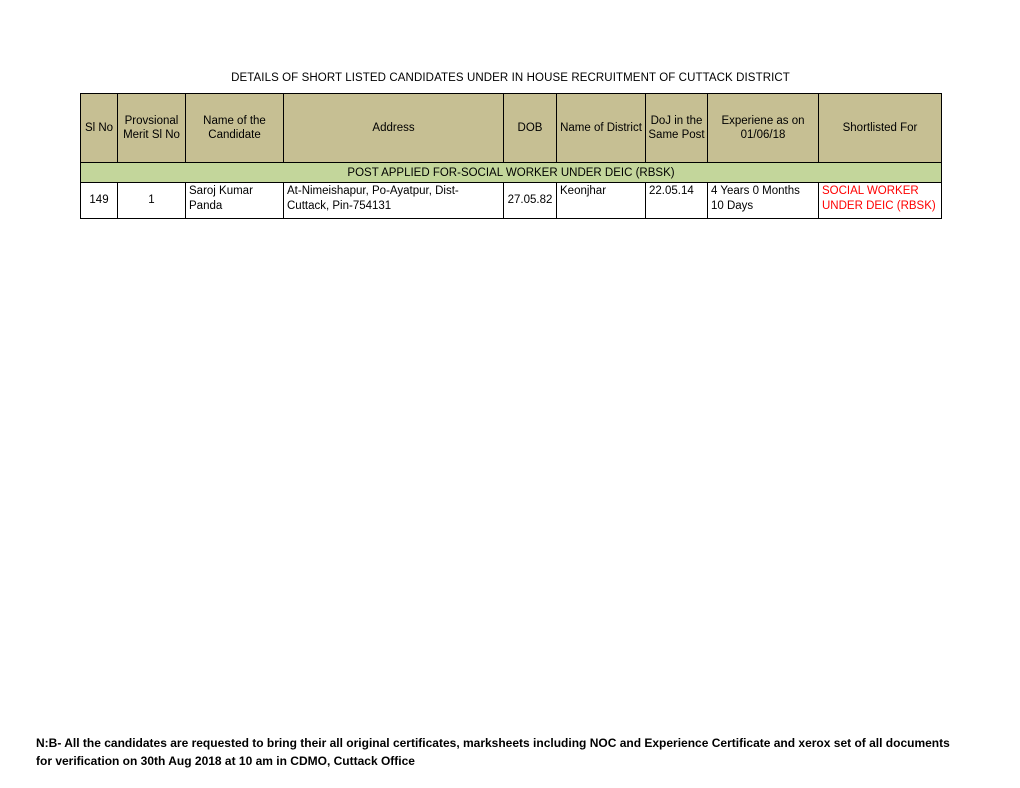 Image resolution: width=1020 pixels, height=788 pixels. Describe the element at coordinates (99, 128) in the screenshot. I see `column-header-sl-no: Sl No` at that location.